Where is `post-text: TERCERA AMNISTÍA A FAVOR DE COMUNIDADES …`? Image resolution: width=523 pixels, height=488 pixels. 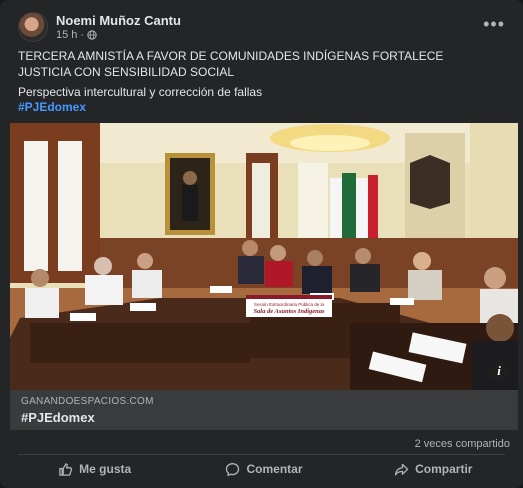
post-text: TERCERA AMNISTÍA A FAVOR DE COMUNIDADES … is located at coordinates (231, 64).